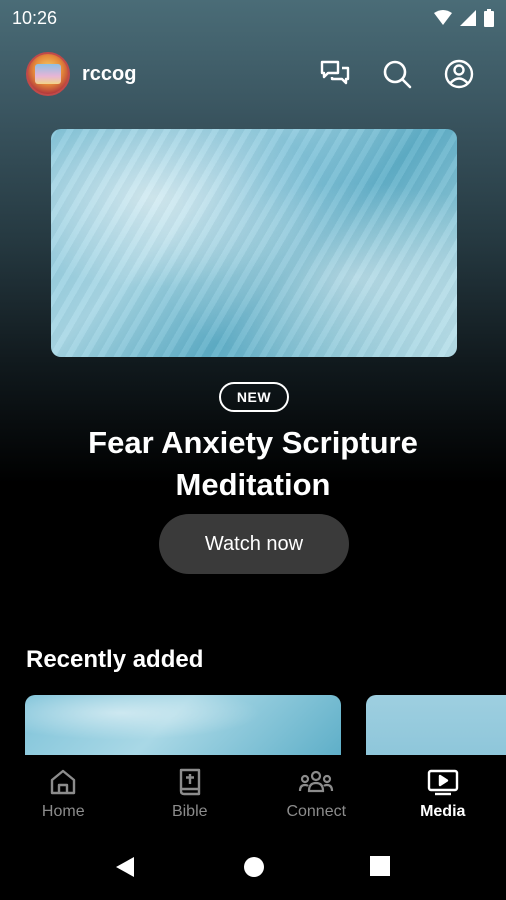 The height and width of the screenshot is (900, 506). I want to click on app-header: rccog, so click(253, 74).